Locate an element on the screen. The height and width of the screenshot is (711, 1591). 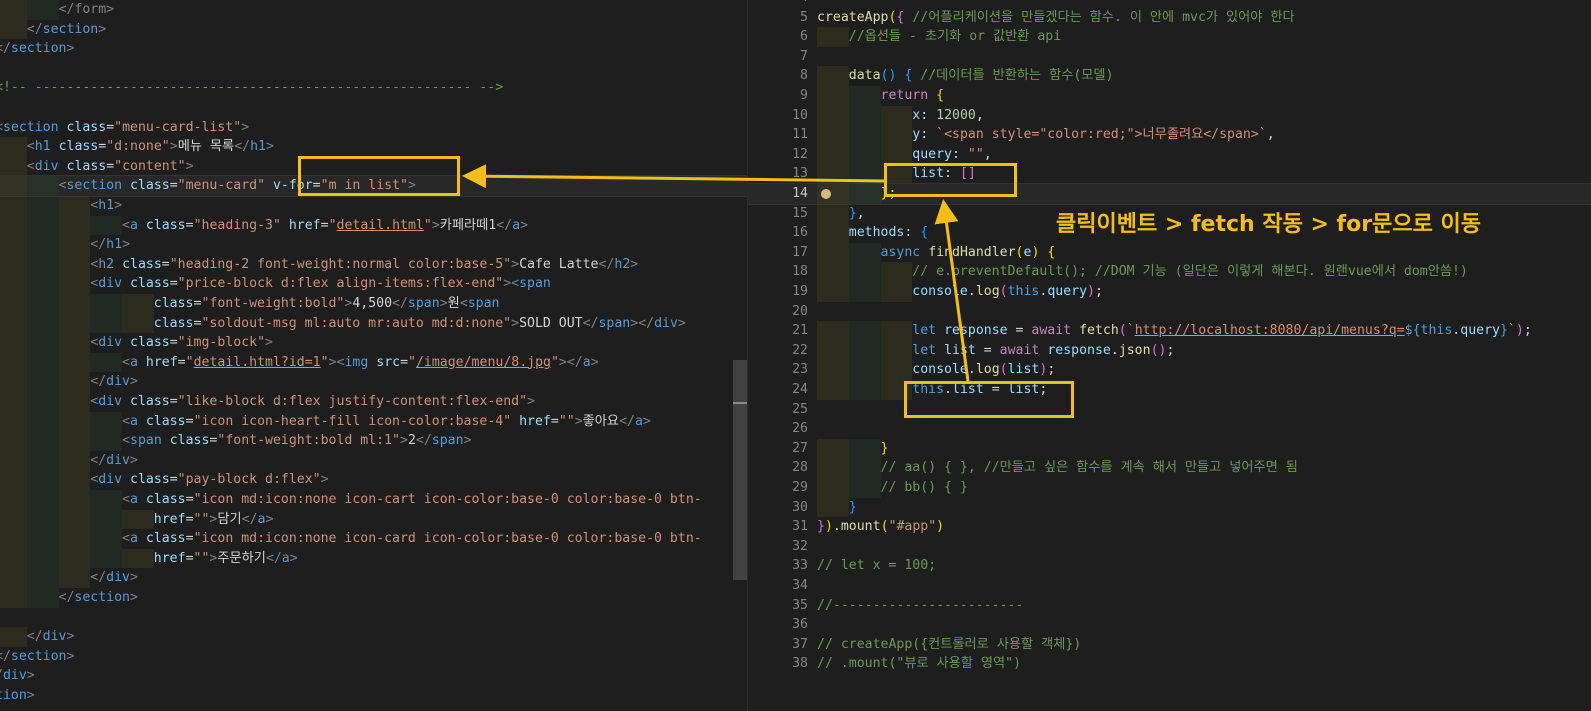
code-line: 30 } is located at coordinates (1169, 507).